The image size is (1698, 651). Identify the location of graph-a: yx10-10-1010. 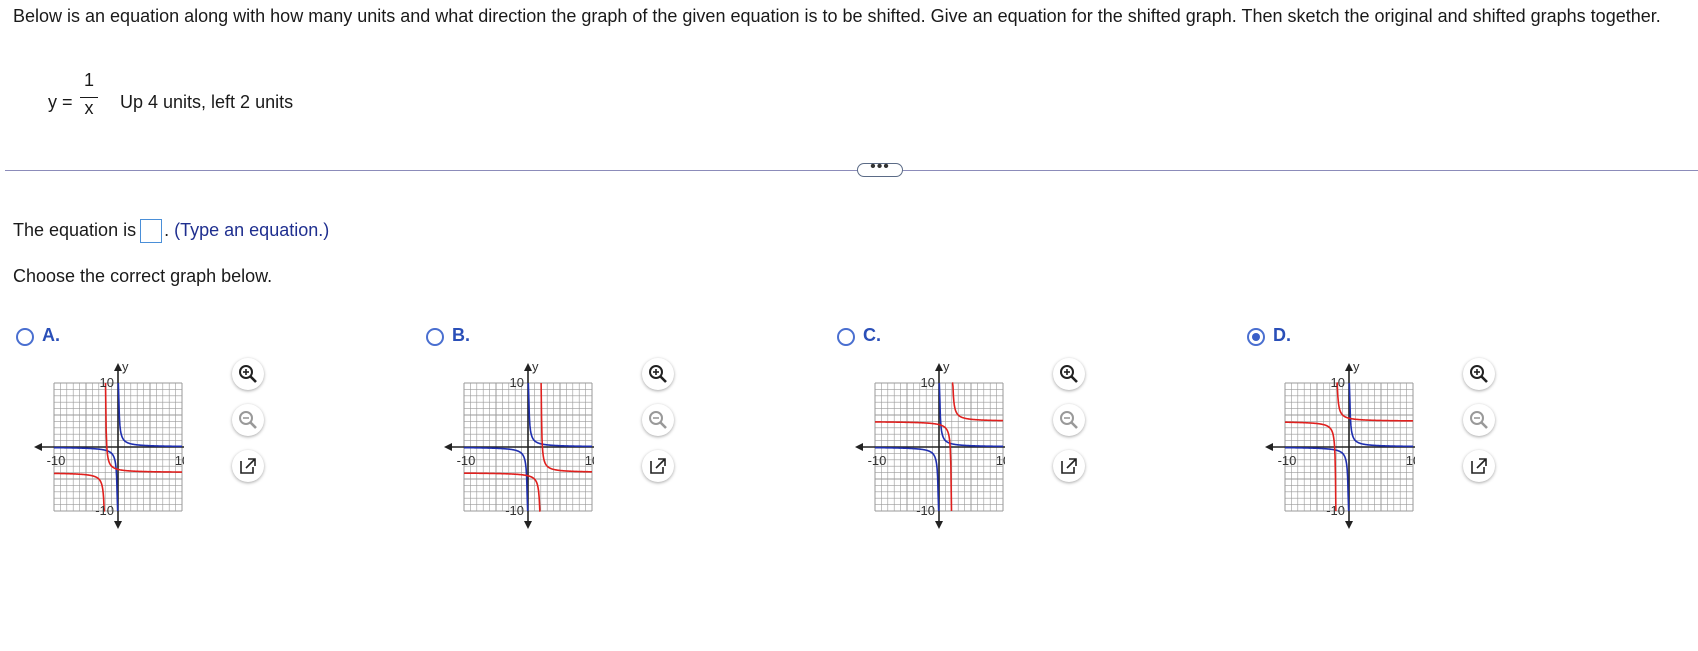
(117, 444).